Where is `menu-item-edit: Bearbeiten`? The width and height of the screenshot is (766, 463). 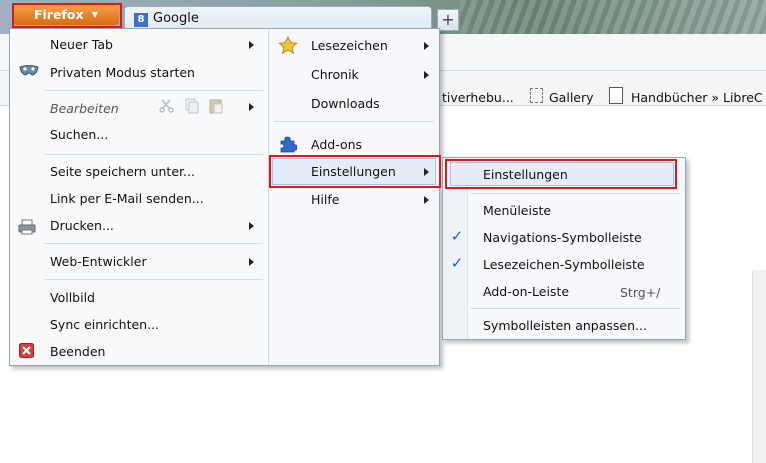 menu-item-edit: Bearbeiten is located at coordinates (84, 108).